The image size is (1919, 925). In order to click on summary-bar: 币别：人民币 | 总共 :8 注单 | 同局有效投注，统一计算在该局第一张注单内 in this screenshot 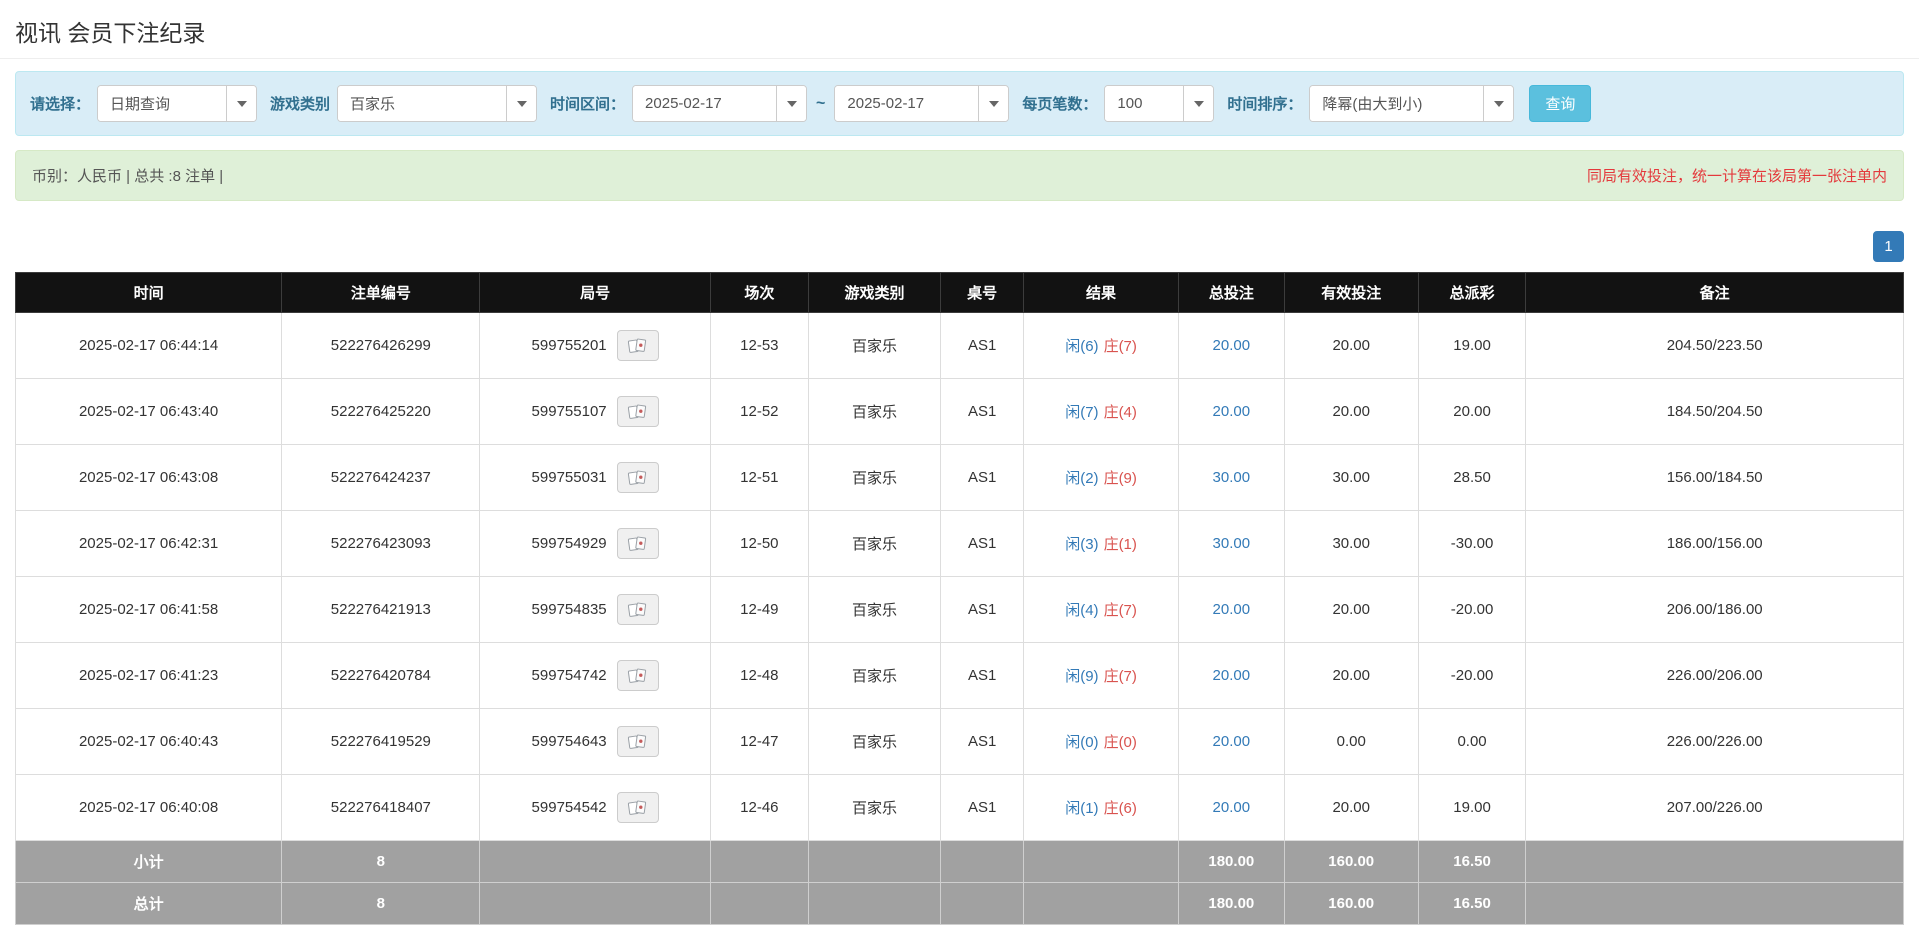, I will do `click(959, 175)`.